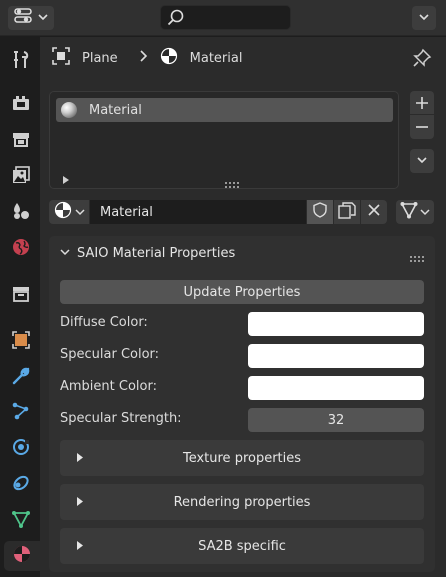  I want to click on particles-icon, so click(21, 413).